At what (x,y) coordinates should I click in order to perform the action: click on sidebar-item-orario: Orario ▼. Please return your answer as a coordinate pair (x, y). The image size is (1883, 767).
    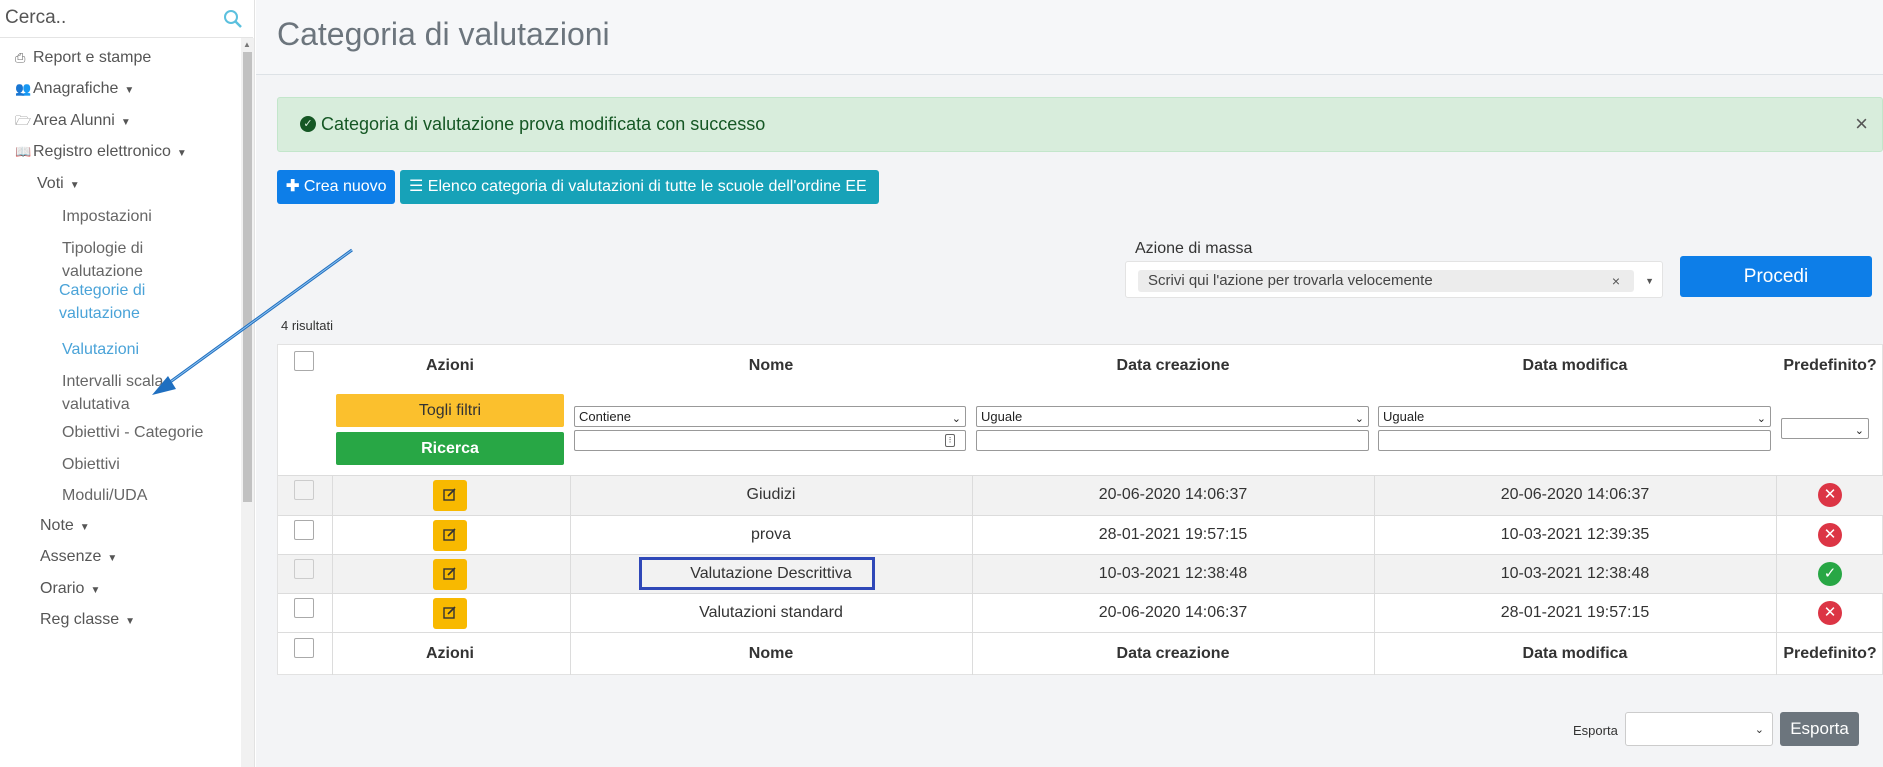
    Looking at the image, I should click on (70, 590).